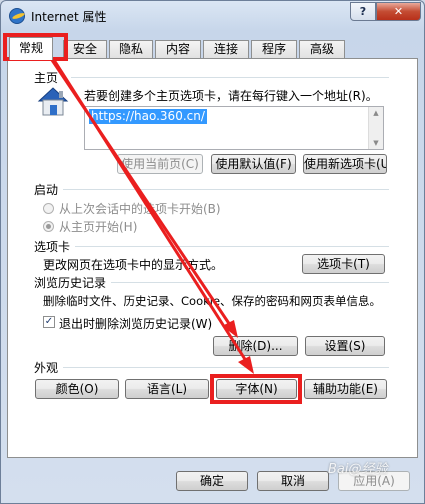  I want to click on start-home-page-label: 从主页开始(H), so click(98, 227).